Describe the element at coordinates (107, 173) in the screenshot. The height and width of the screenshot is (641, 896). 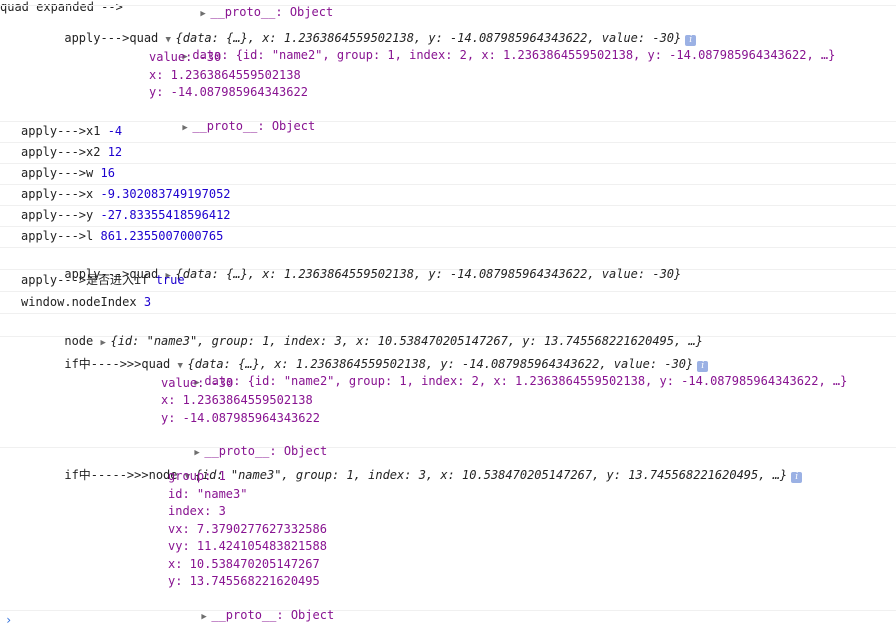
I see `log-value: 16` at that location.